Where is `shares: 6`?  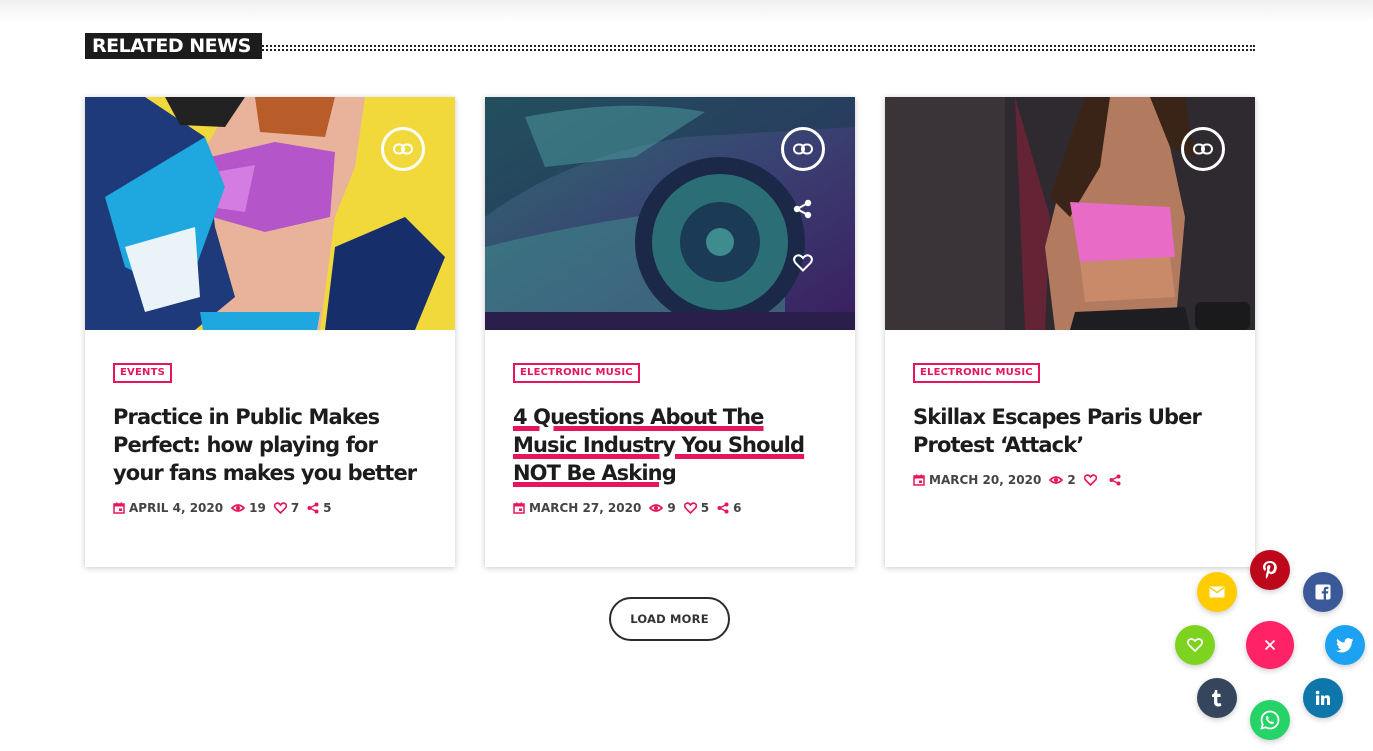 shares: 6 is located at coordinates (729, 508).